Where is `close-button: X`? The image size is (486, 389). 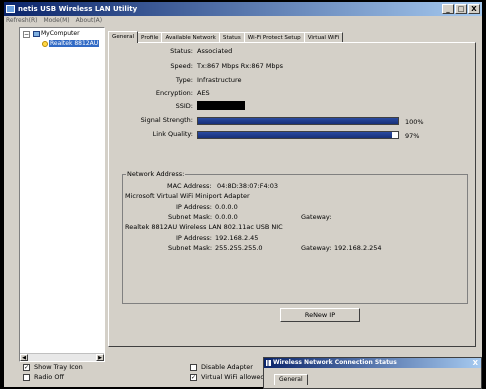 close-button: X is located at coordinates (474, 9).